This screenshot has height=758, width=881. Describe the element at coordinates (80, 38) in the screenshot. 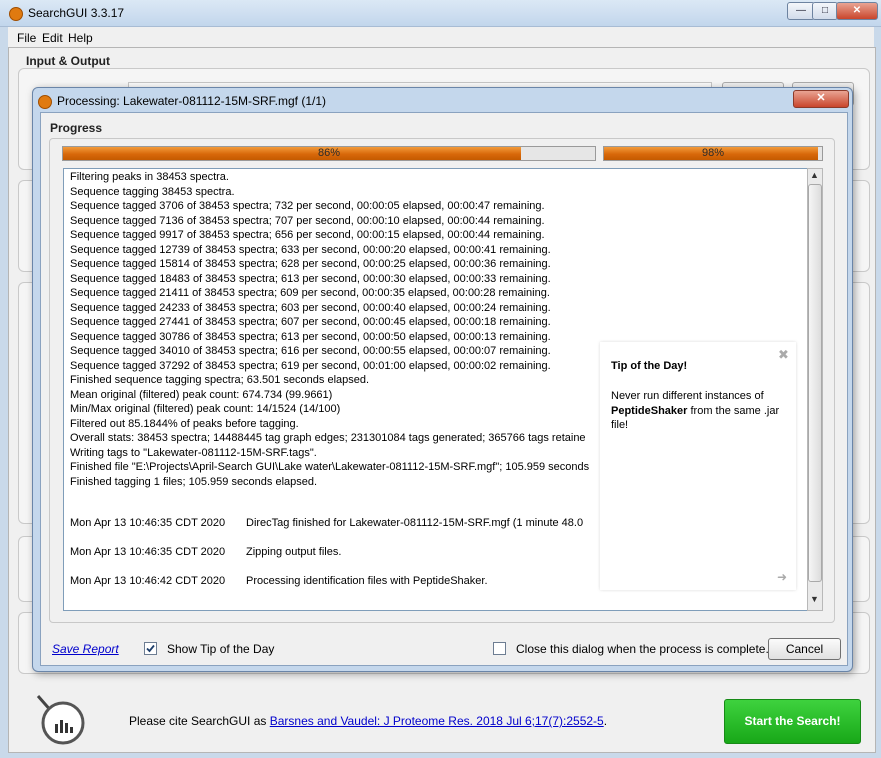

I see `menu-help: Help` at that location.